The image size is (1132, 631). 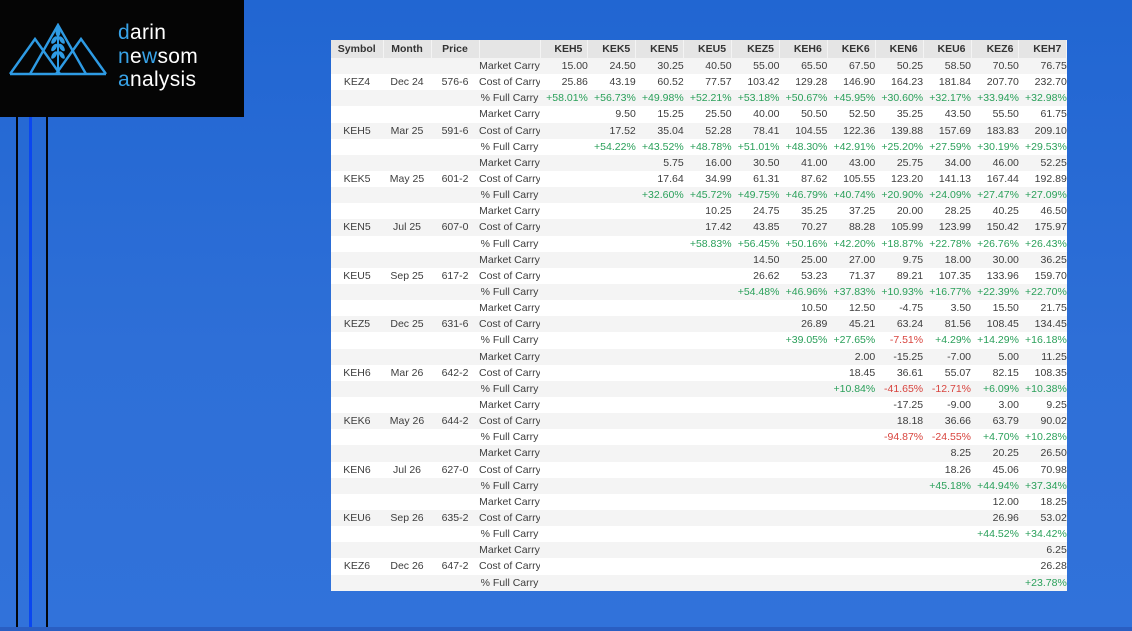 I want to click on symbol-cell: KEK6, so click(x=357, y=421).